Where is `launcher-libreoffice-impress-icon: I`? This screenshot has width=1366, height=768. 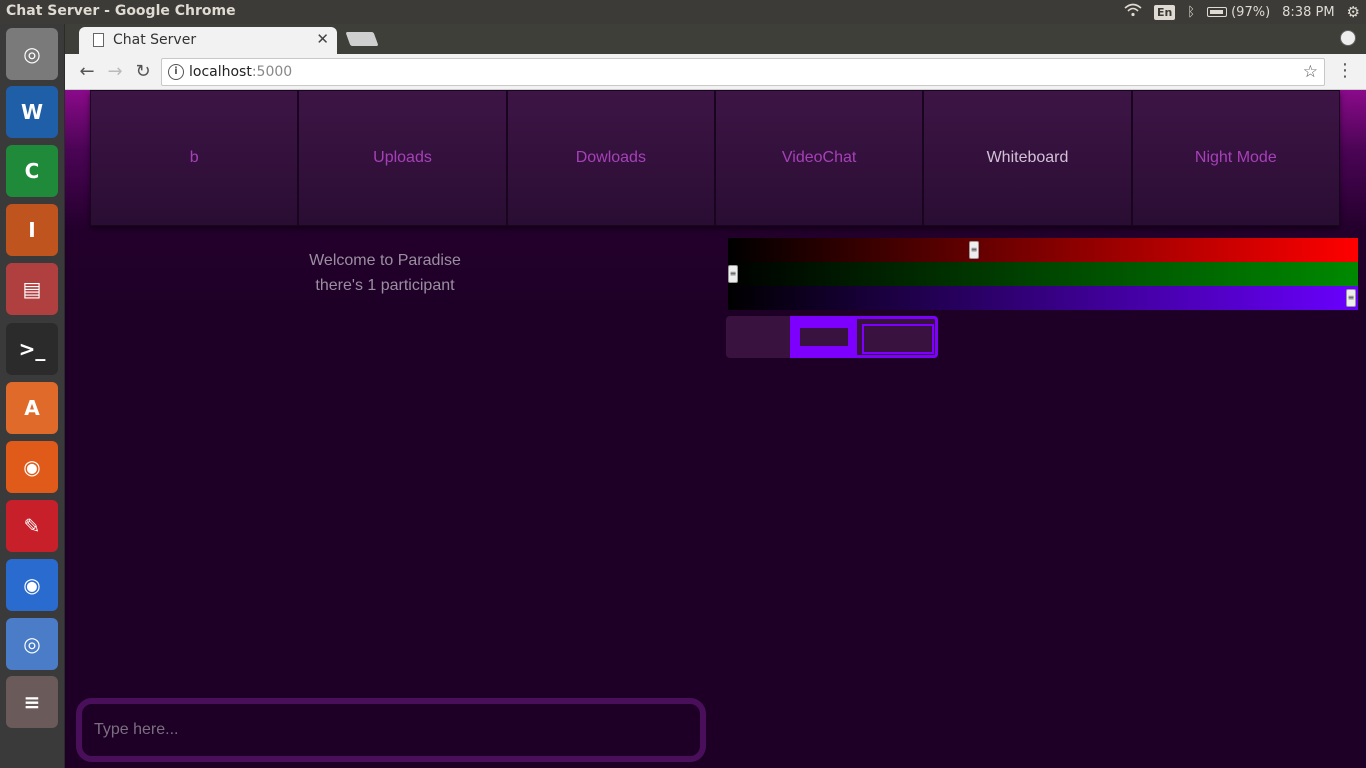 launcher-libreoffice-impress-icon: I is located at coordinates (32, 230).